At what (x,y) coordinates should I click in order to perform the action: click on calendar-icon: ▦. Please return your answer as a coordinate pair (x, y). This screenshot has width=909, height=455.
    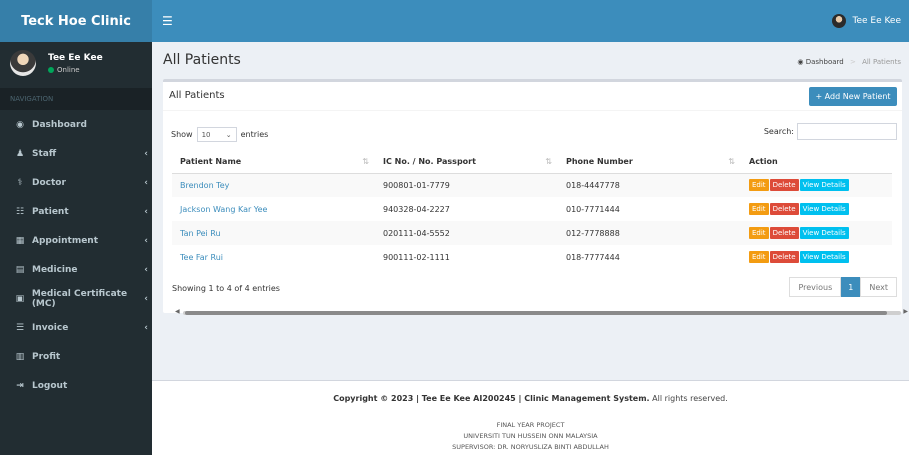
    Looking at the image, I should click on (20, 240).